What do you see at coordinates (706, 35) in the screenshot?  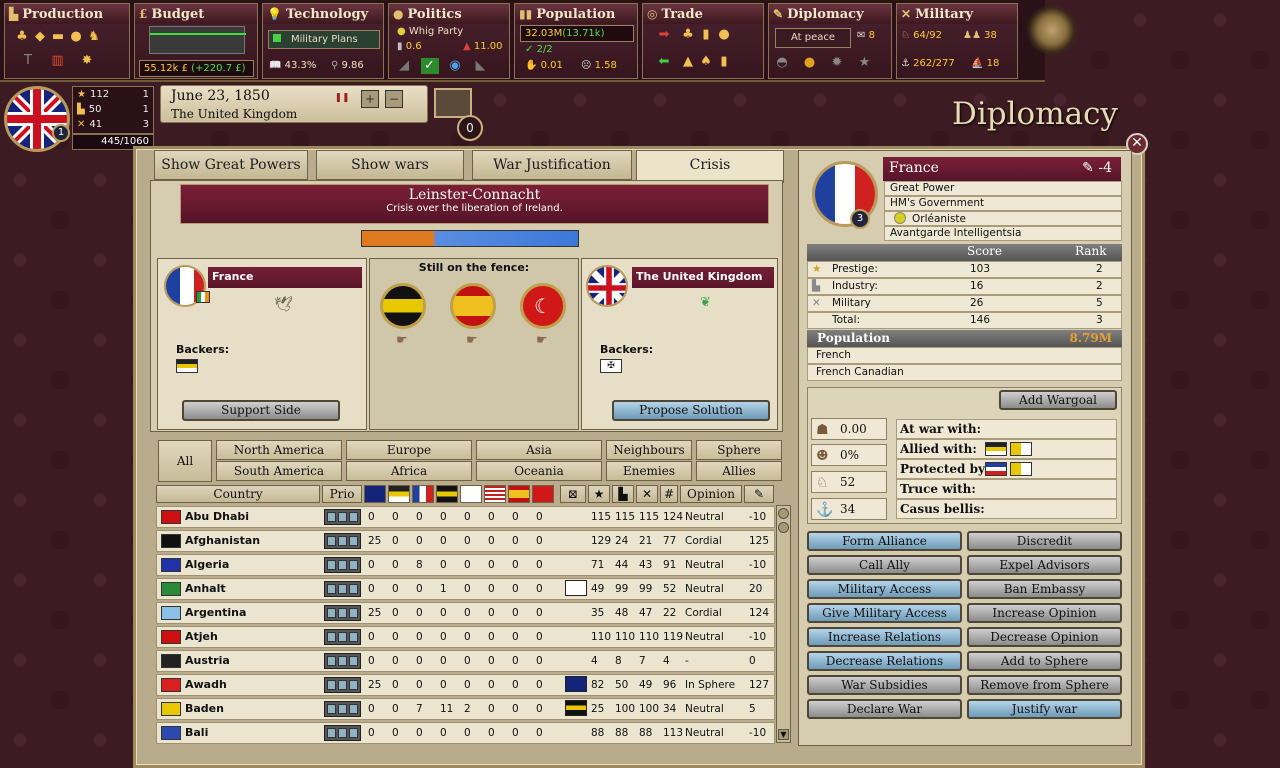 I see `trade-good-2-icon: ▮` at bounding box center [706, 35].